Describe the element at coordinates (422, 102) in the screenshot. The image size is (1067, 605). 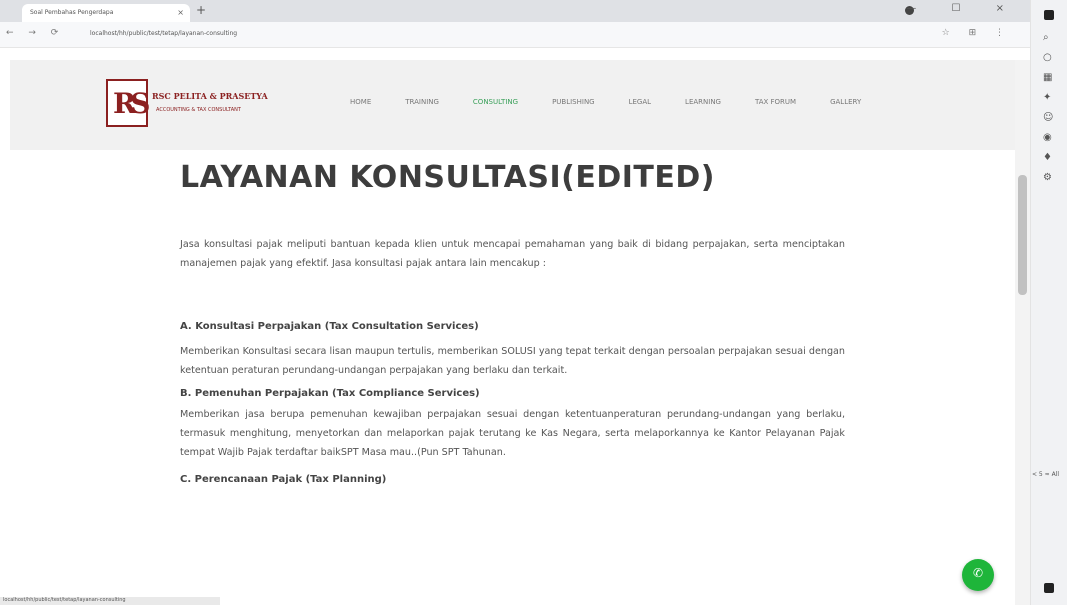
I see `nav-training: TRAINING` at that location.